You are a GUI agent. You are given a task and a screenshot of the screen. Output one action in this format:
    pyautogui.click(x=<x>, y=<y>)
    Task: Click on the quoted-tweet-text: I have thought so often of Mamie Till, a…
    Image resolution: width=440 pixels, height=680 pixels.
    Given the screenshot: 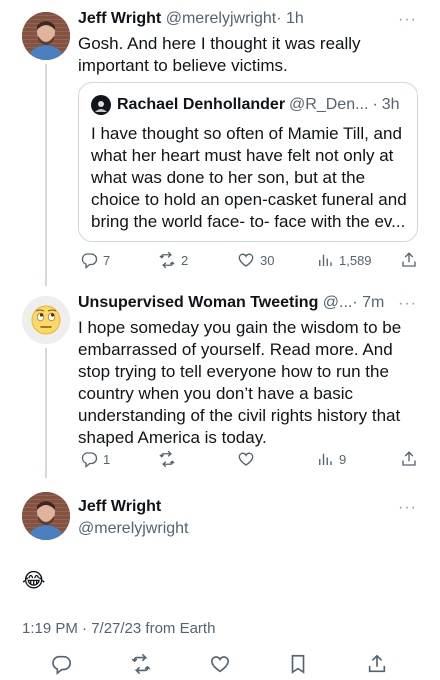 What is the action you would take?
    pyautogui.click(x=249, y=177)
    